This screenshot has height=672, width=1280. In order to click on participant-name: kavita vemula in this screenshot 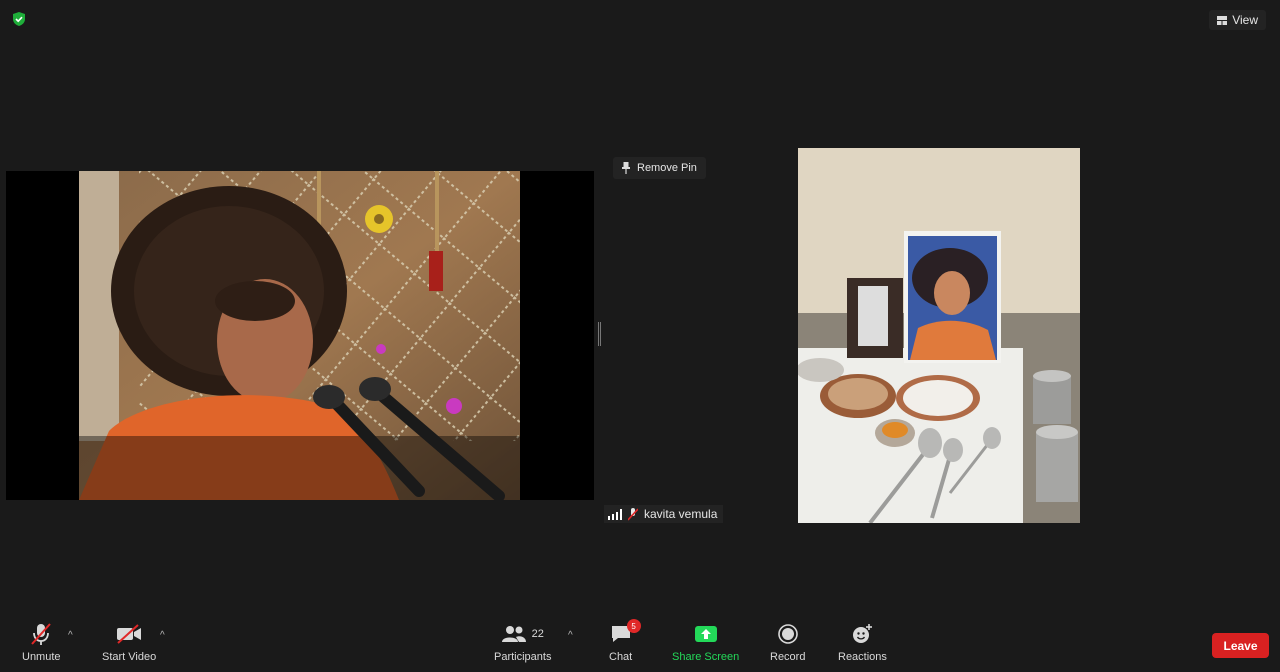, I will do `click(681, 514)`.